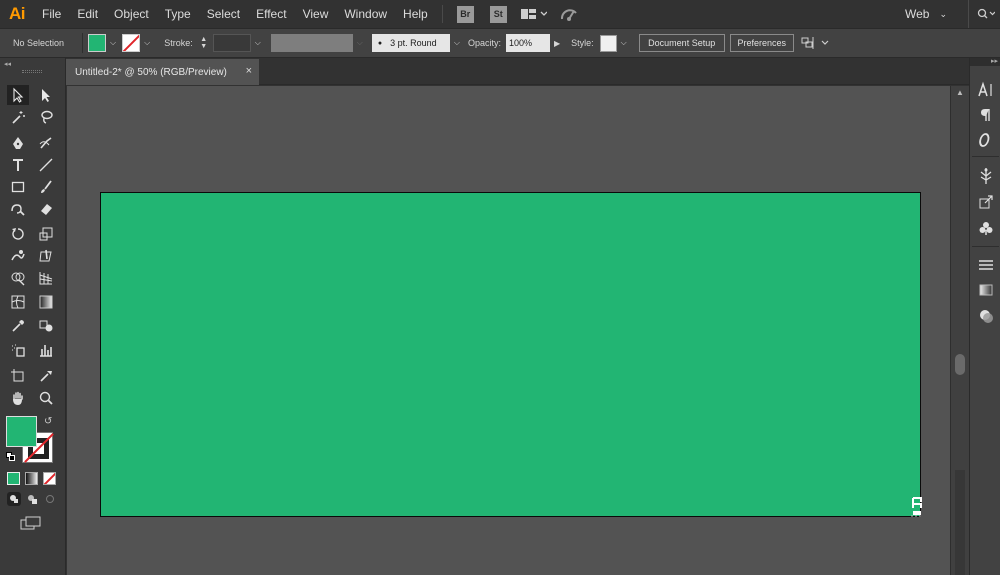 This screenshot has width=1000, height=575. I want to click on menu-effect: Effect, so click(271, 14).